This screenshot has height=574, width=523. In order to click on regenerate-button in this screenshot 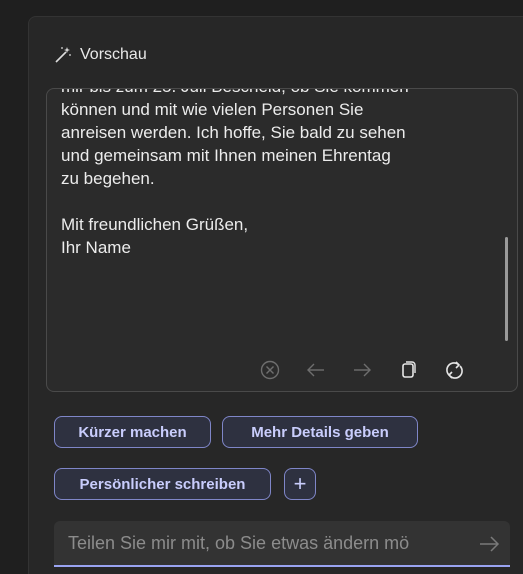, I will do `click(454, 370)`.